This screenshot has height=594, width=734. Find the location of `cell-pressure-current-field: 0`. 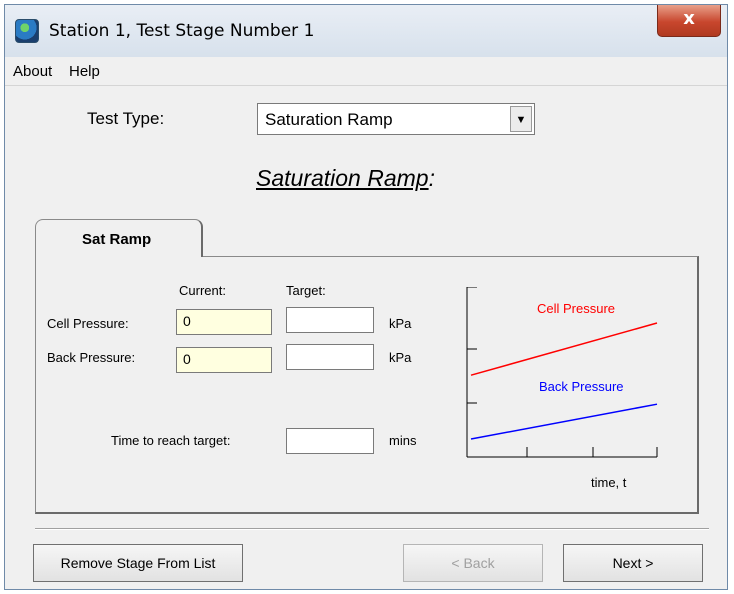

cell-pressure-current-field: 0 is located at coordinates (224, 322).